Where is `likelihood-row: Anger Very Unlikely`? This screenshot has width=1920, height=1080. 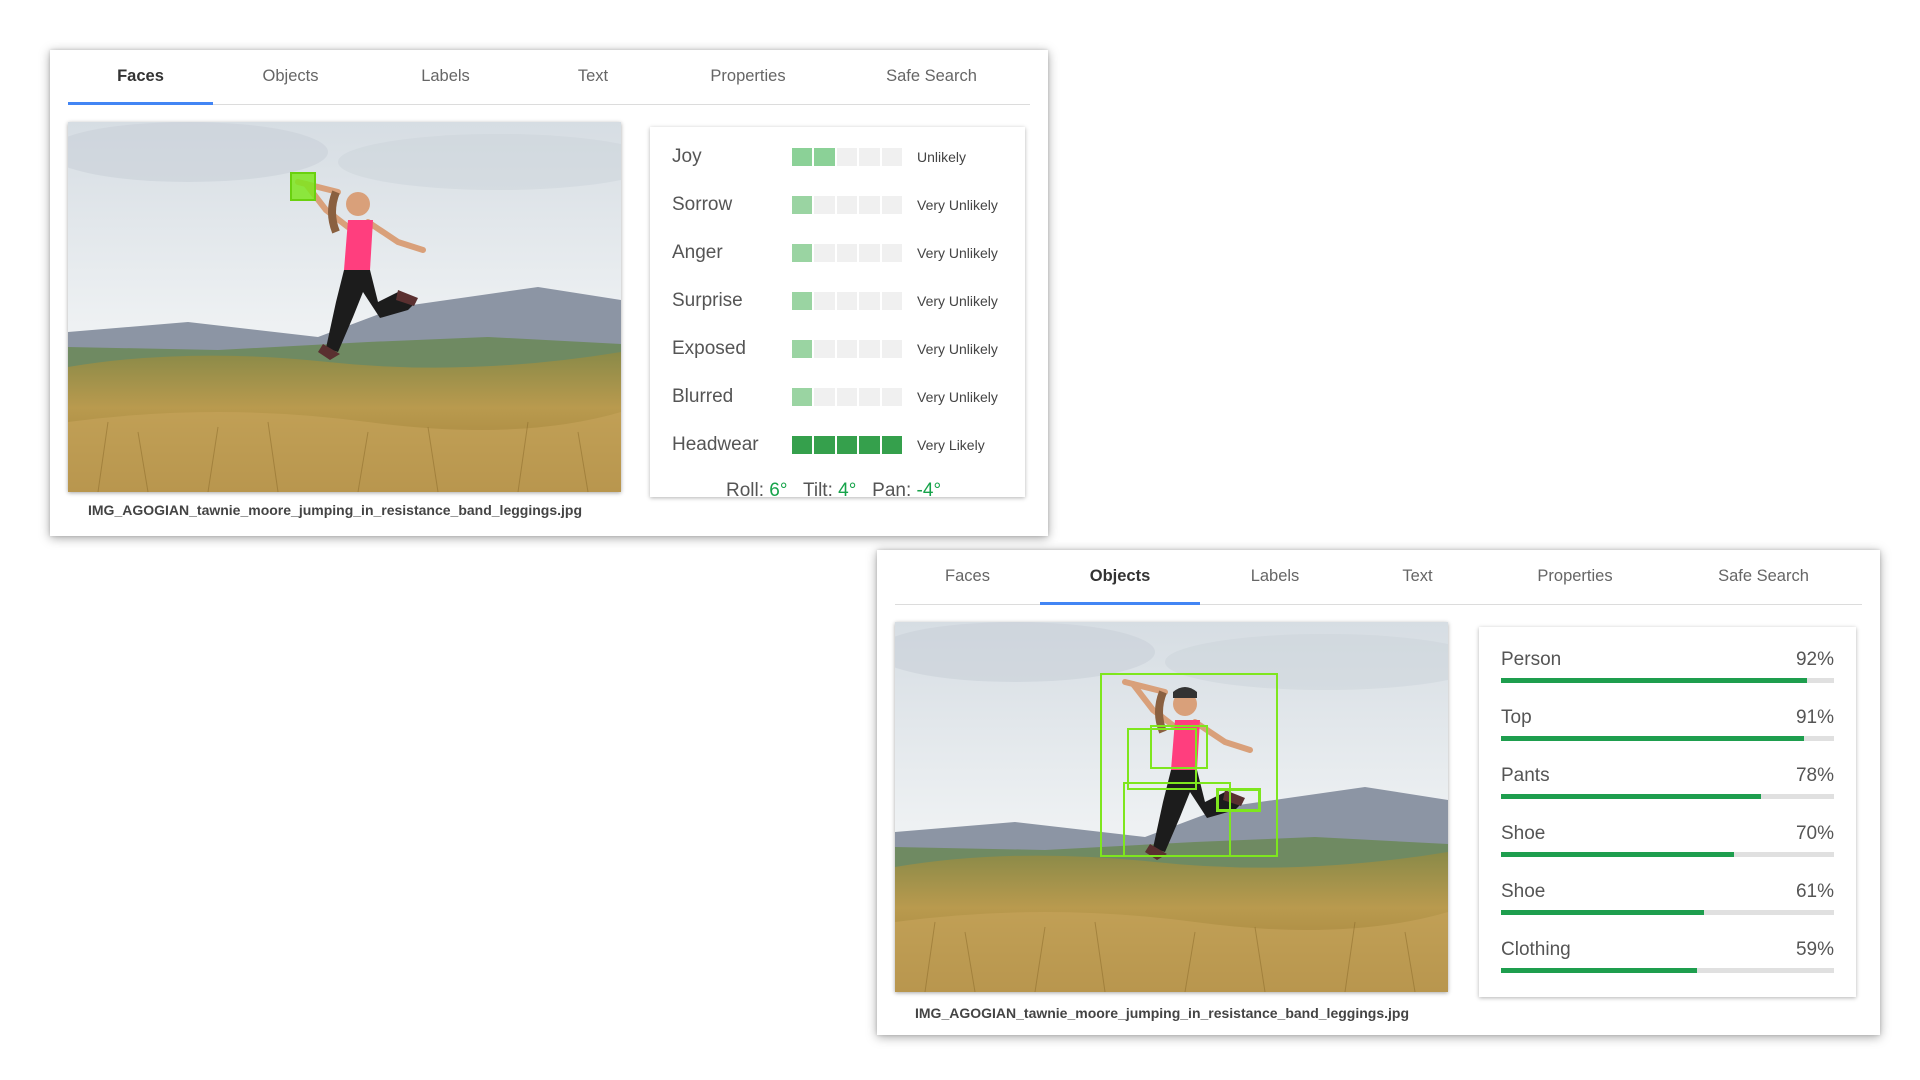 likelihood-row: Anger Very Unlikely is located at coordinates (842, 253).